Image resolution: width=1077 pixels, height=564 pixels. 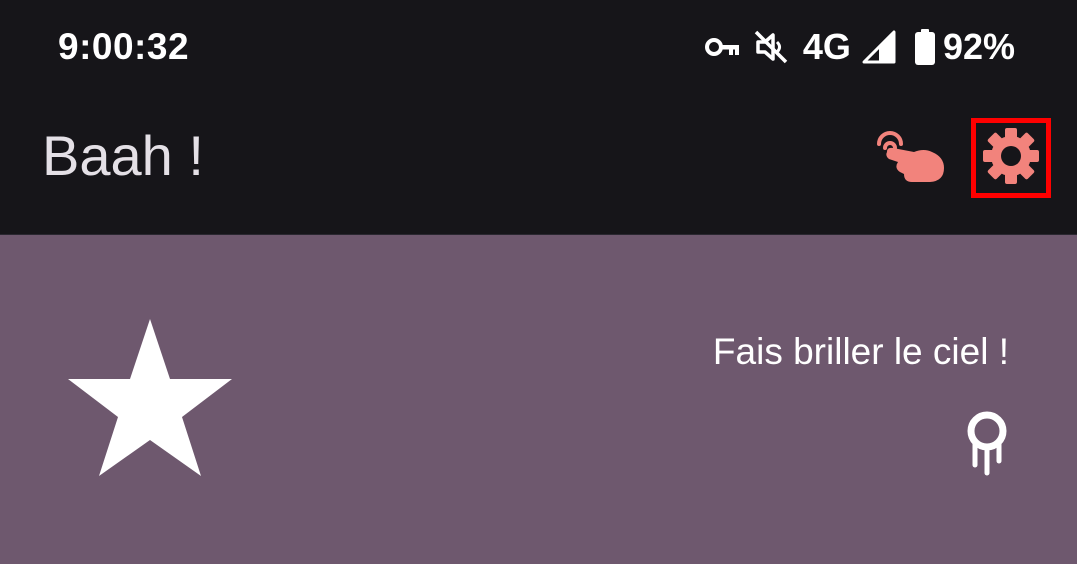 I want to click on settings-icon, so click(x=1011, y=158).